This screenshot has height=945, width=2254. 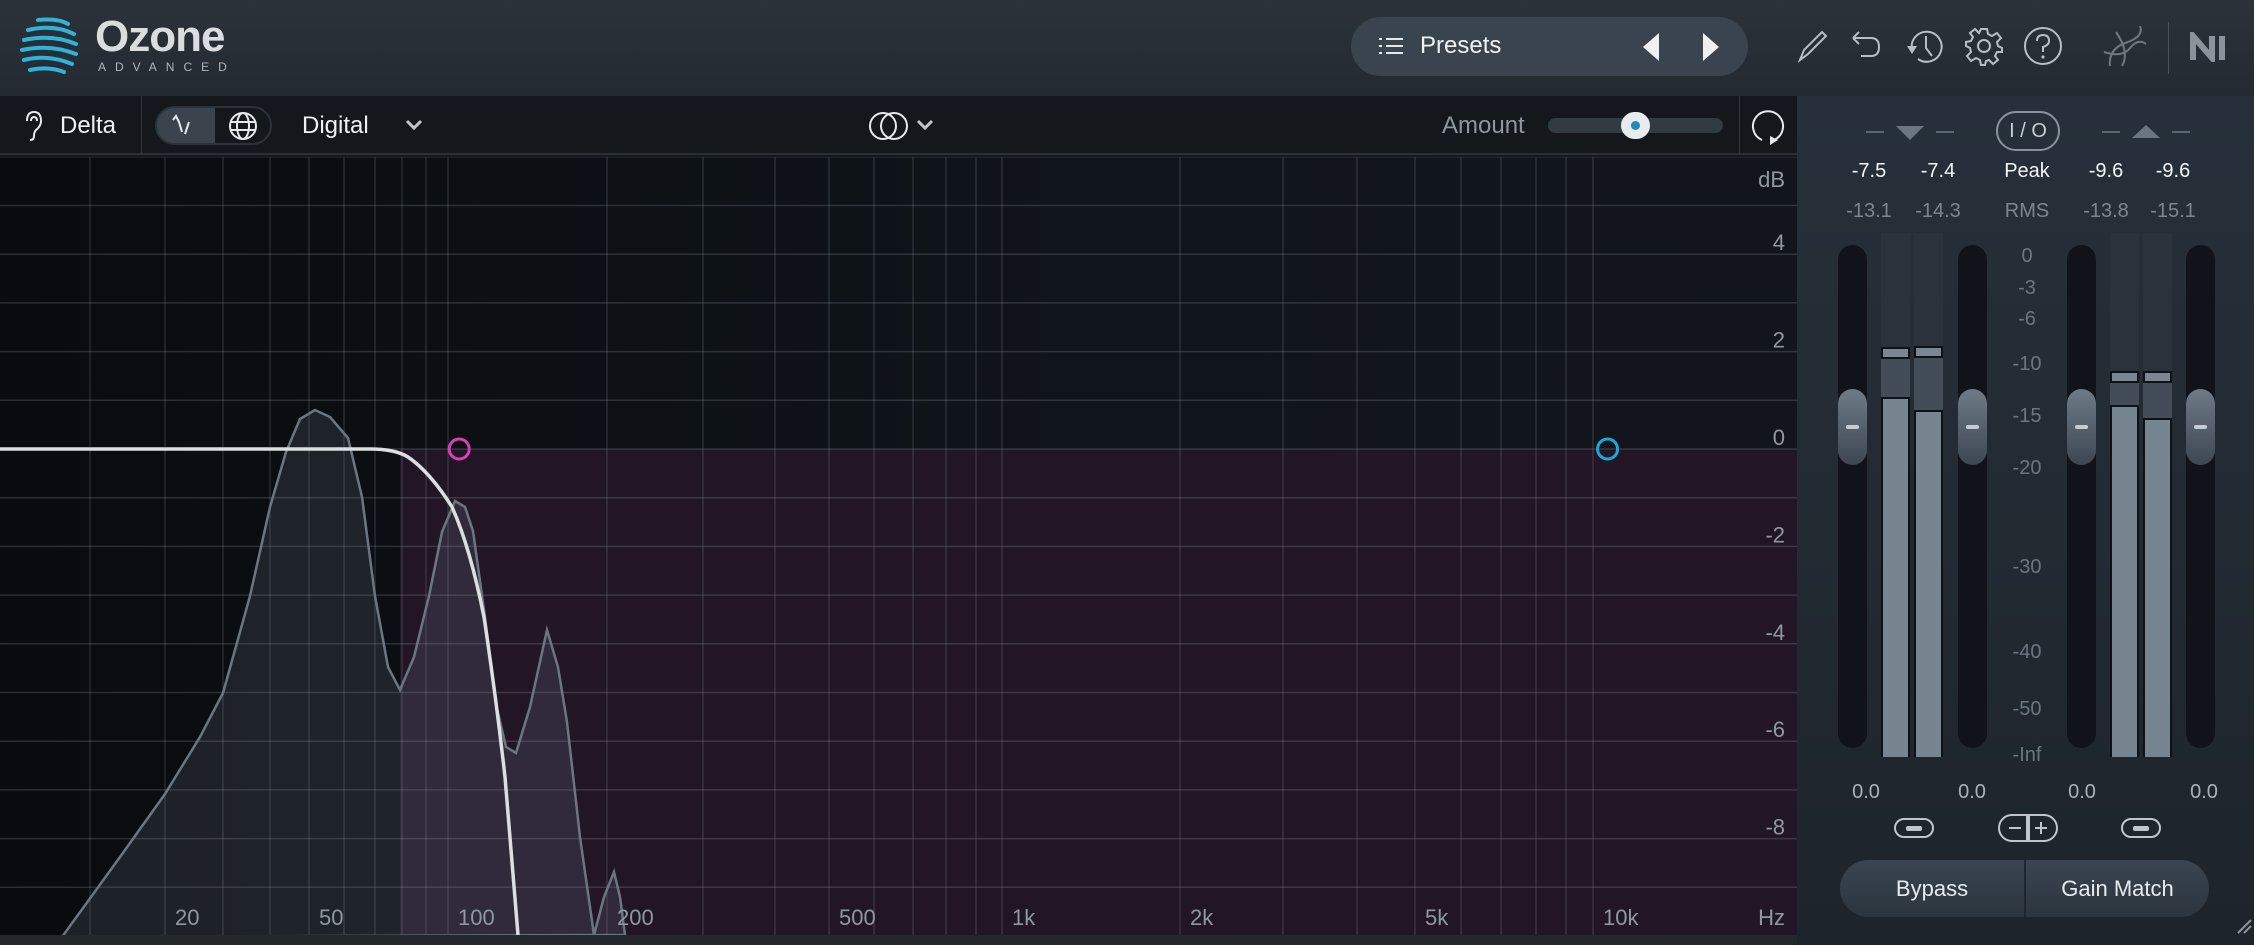 What do you see at coordinates (1775, 827) in the screenshot?
I see `db-axis-label: -8` at bounding box center [1775, 827].